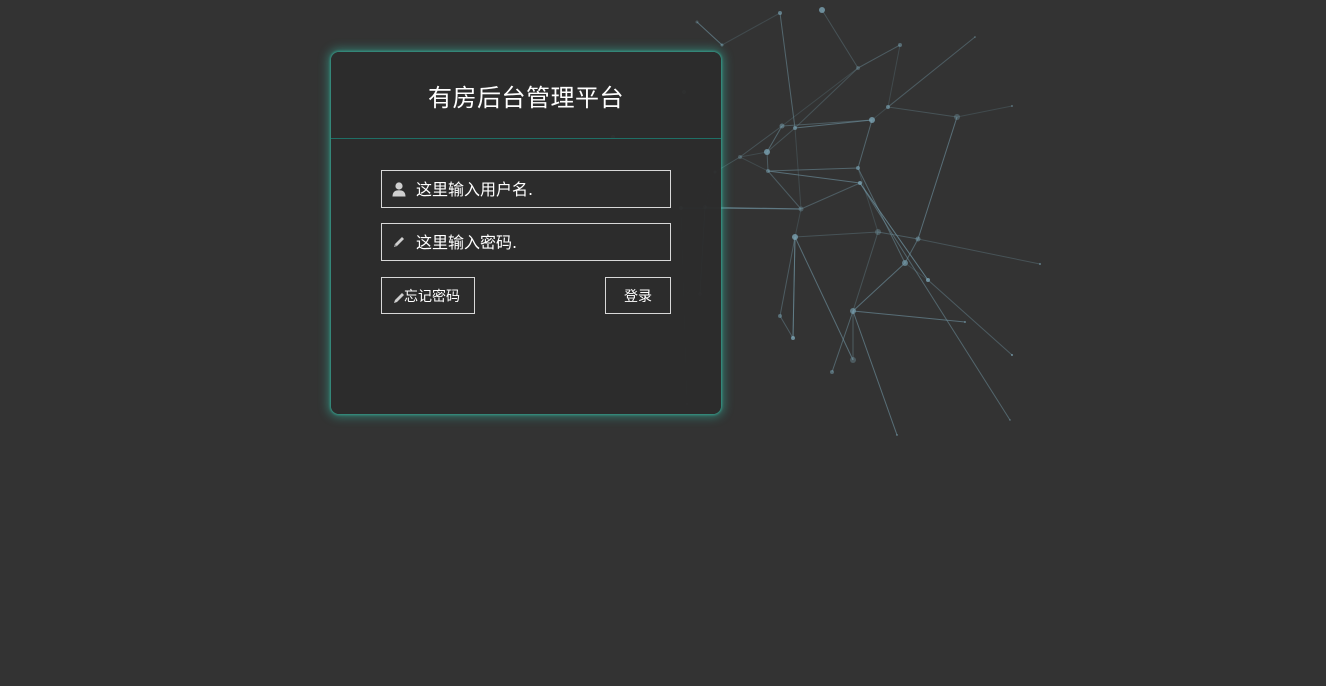  I want to click on forgot-password-button: 忘记密码, so click(428, 295).